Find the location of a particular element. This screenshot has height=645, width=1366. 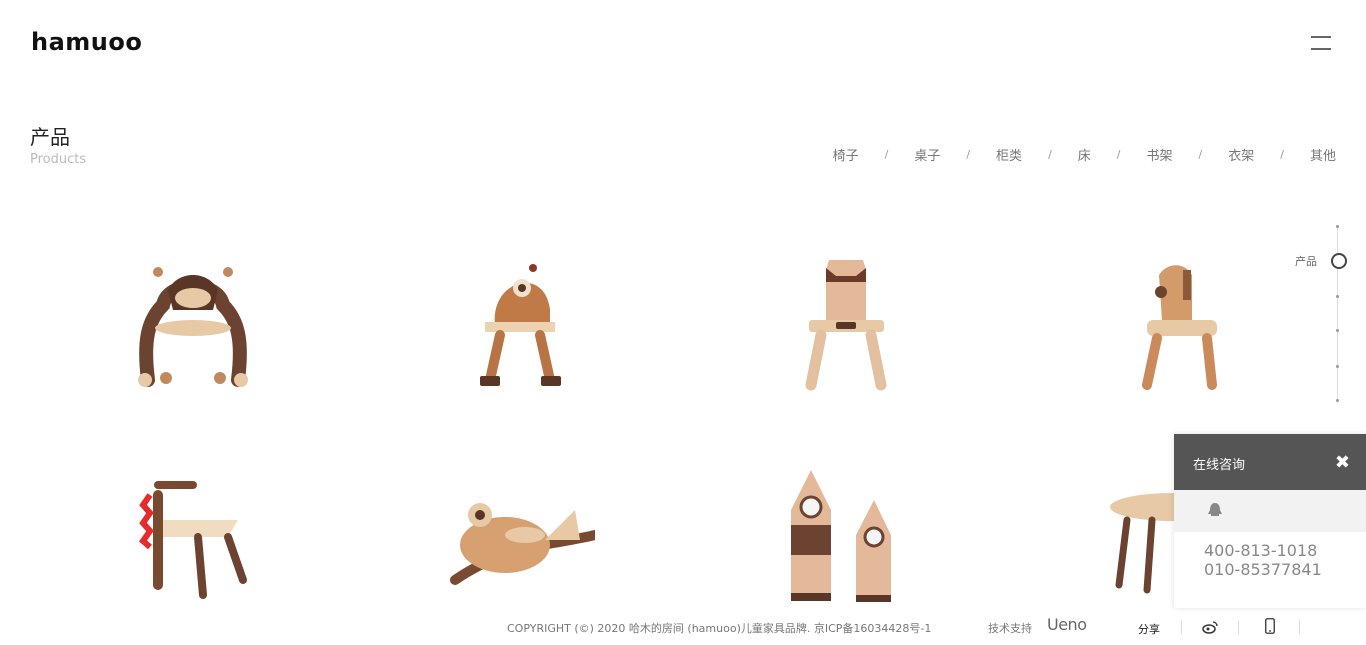

horse-chair-product is located at coordinates (1172, 325).